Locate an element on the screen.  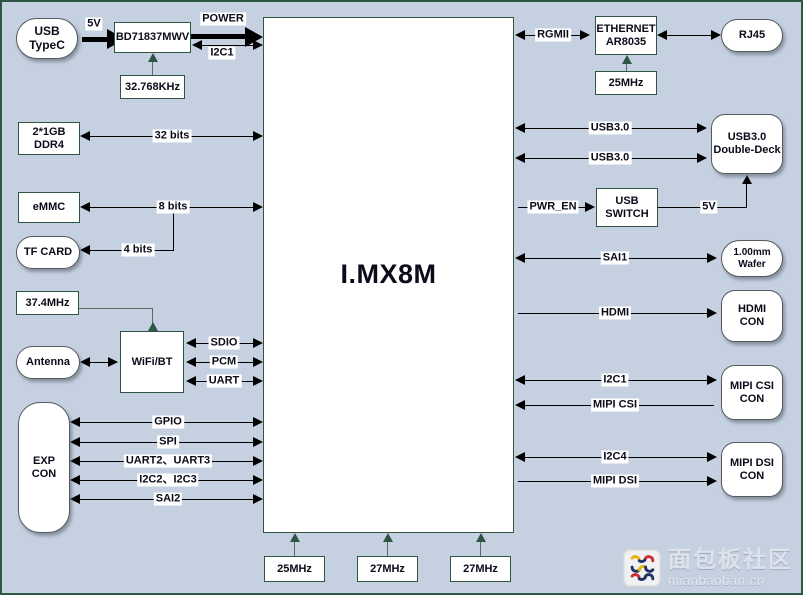
arrow-uart23-to-exp is located at coordinates (75, 461).